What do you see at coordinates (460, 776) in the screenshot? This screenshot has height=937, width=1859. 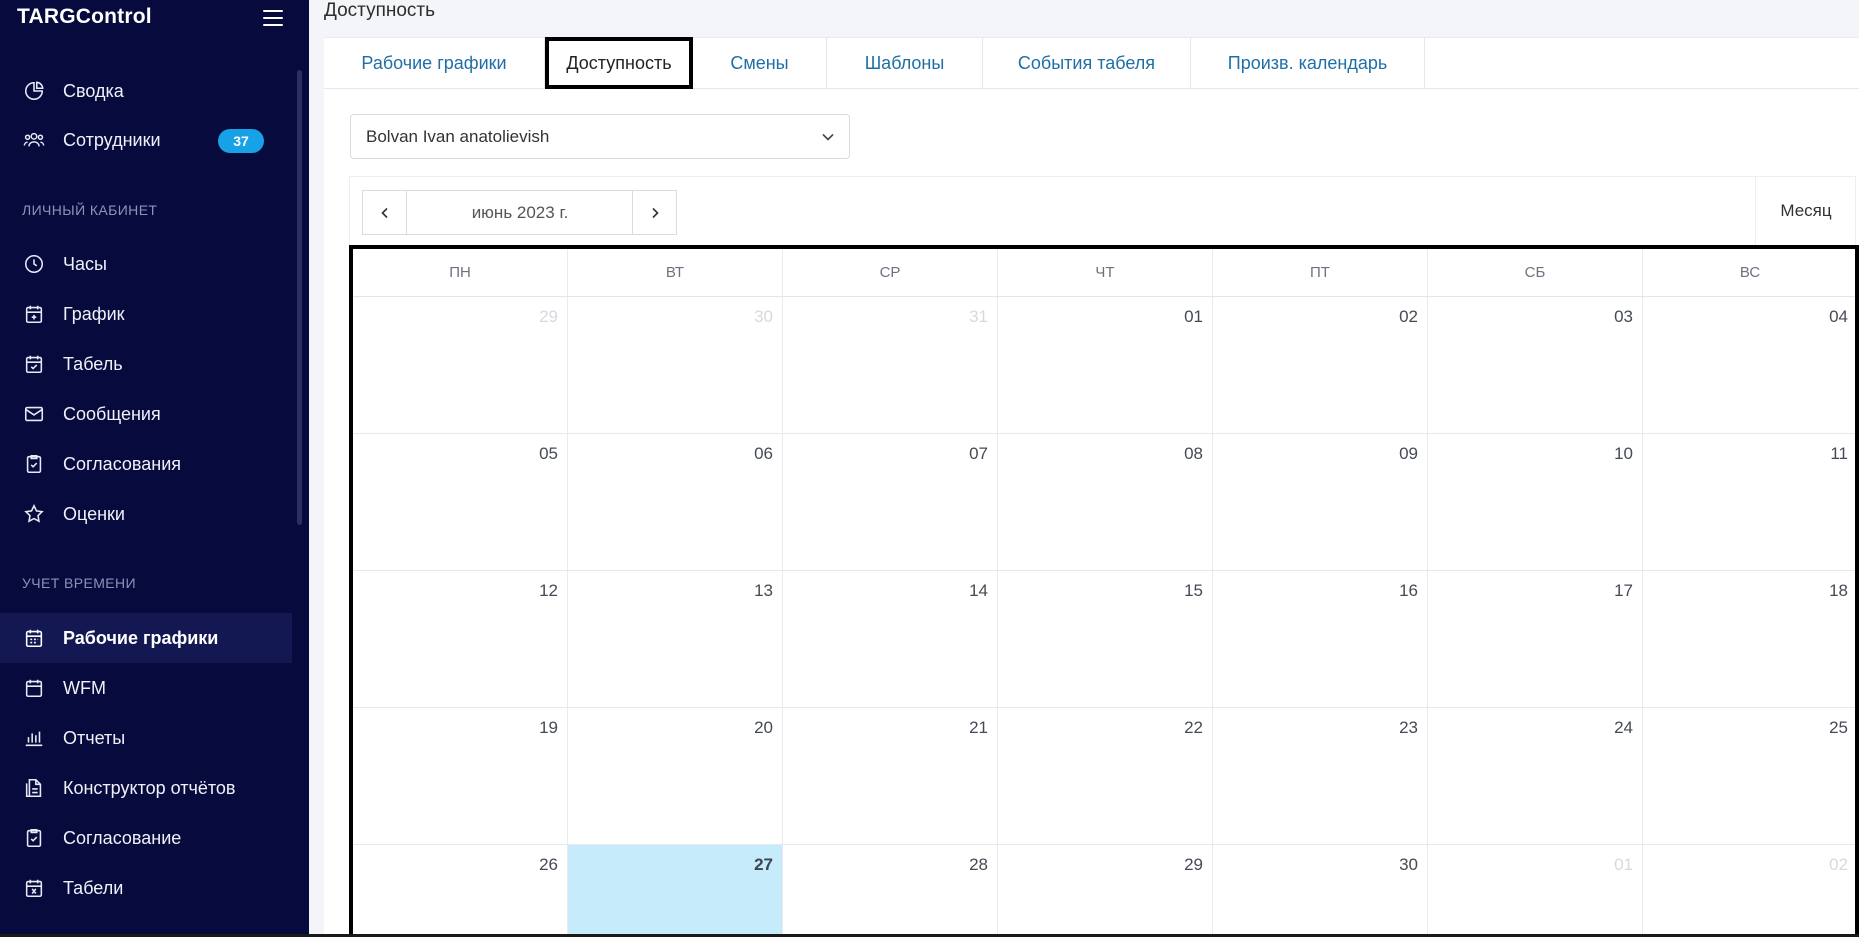 I see `calendar-day: 19` at bounding box center [460, 776].